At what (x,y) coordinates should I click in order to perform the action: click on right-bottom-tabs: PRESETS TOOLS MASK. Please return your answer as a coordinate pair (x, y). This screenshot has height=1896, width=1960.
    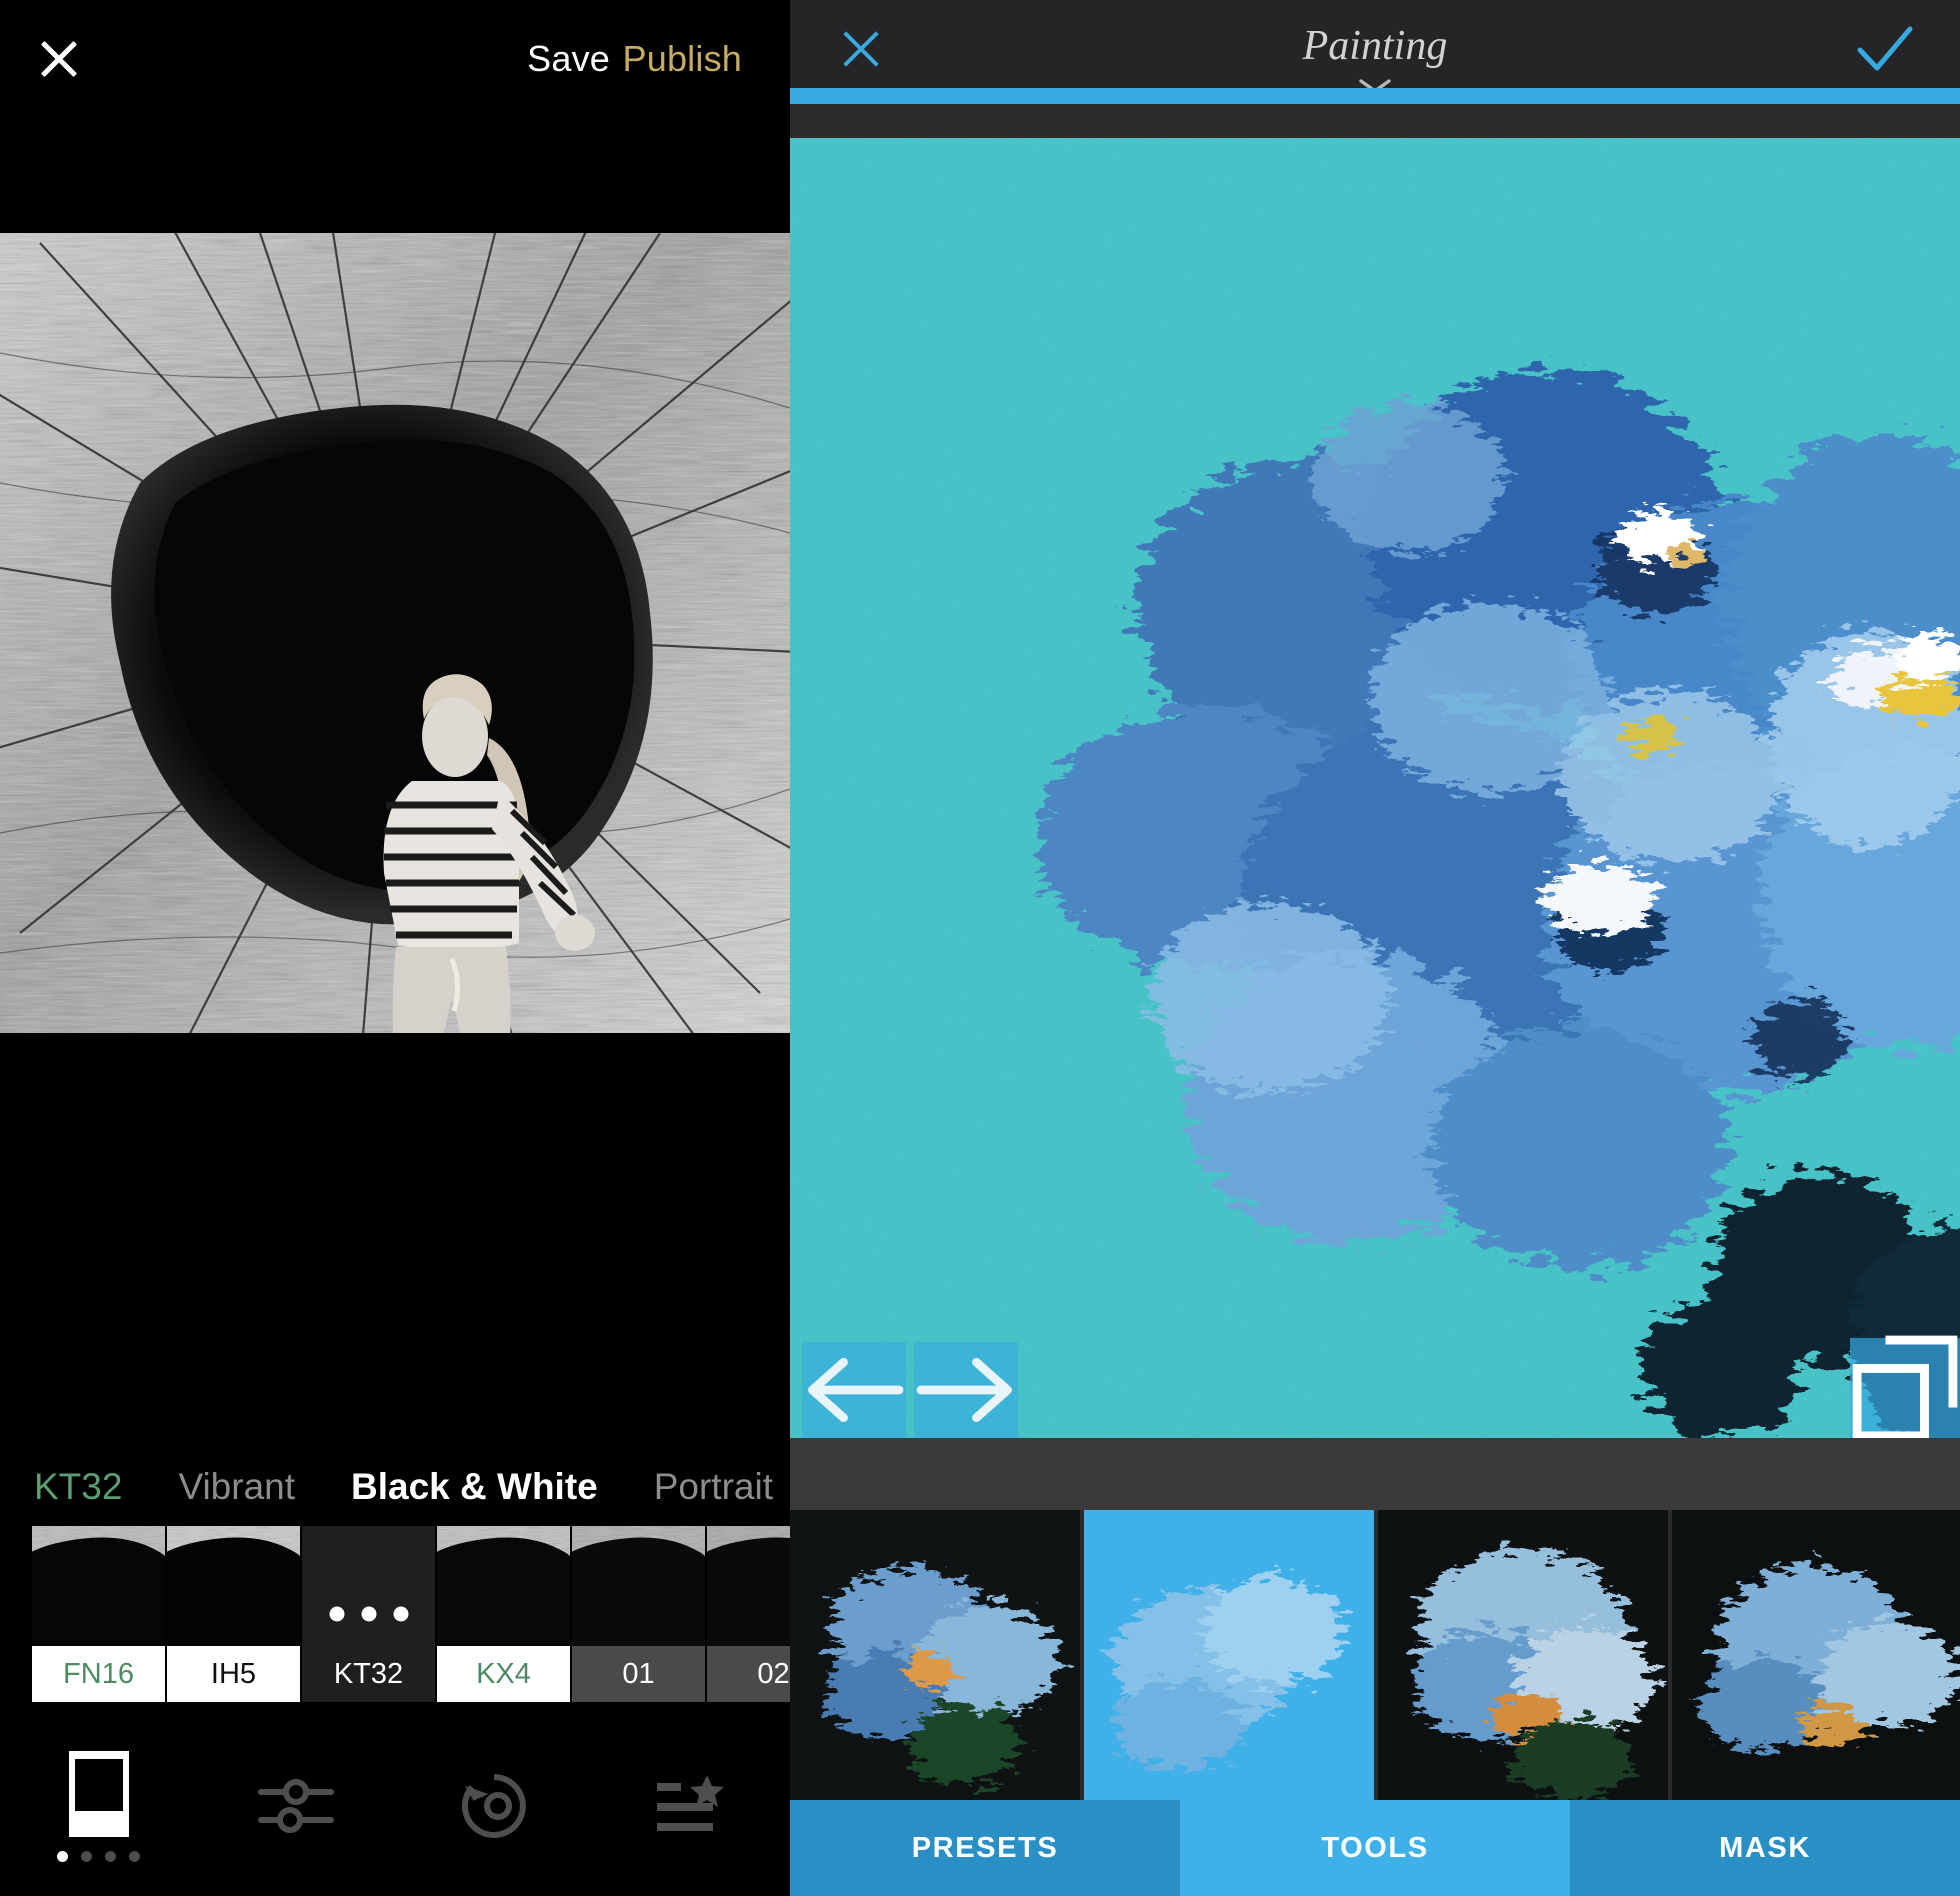
    Looking at the image, I should click on (1375, 1848).